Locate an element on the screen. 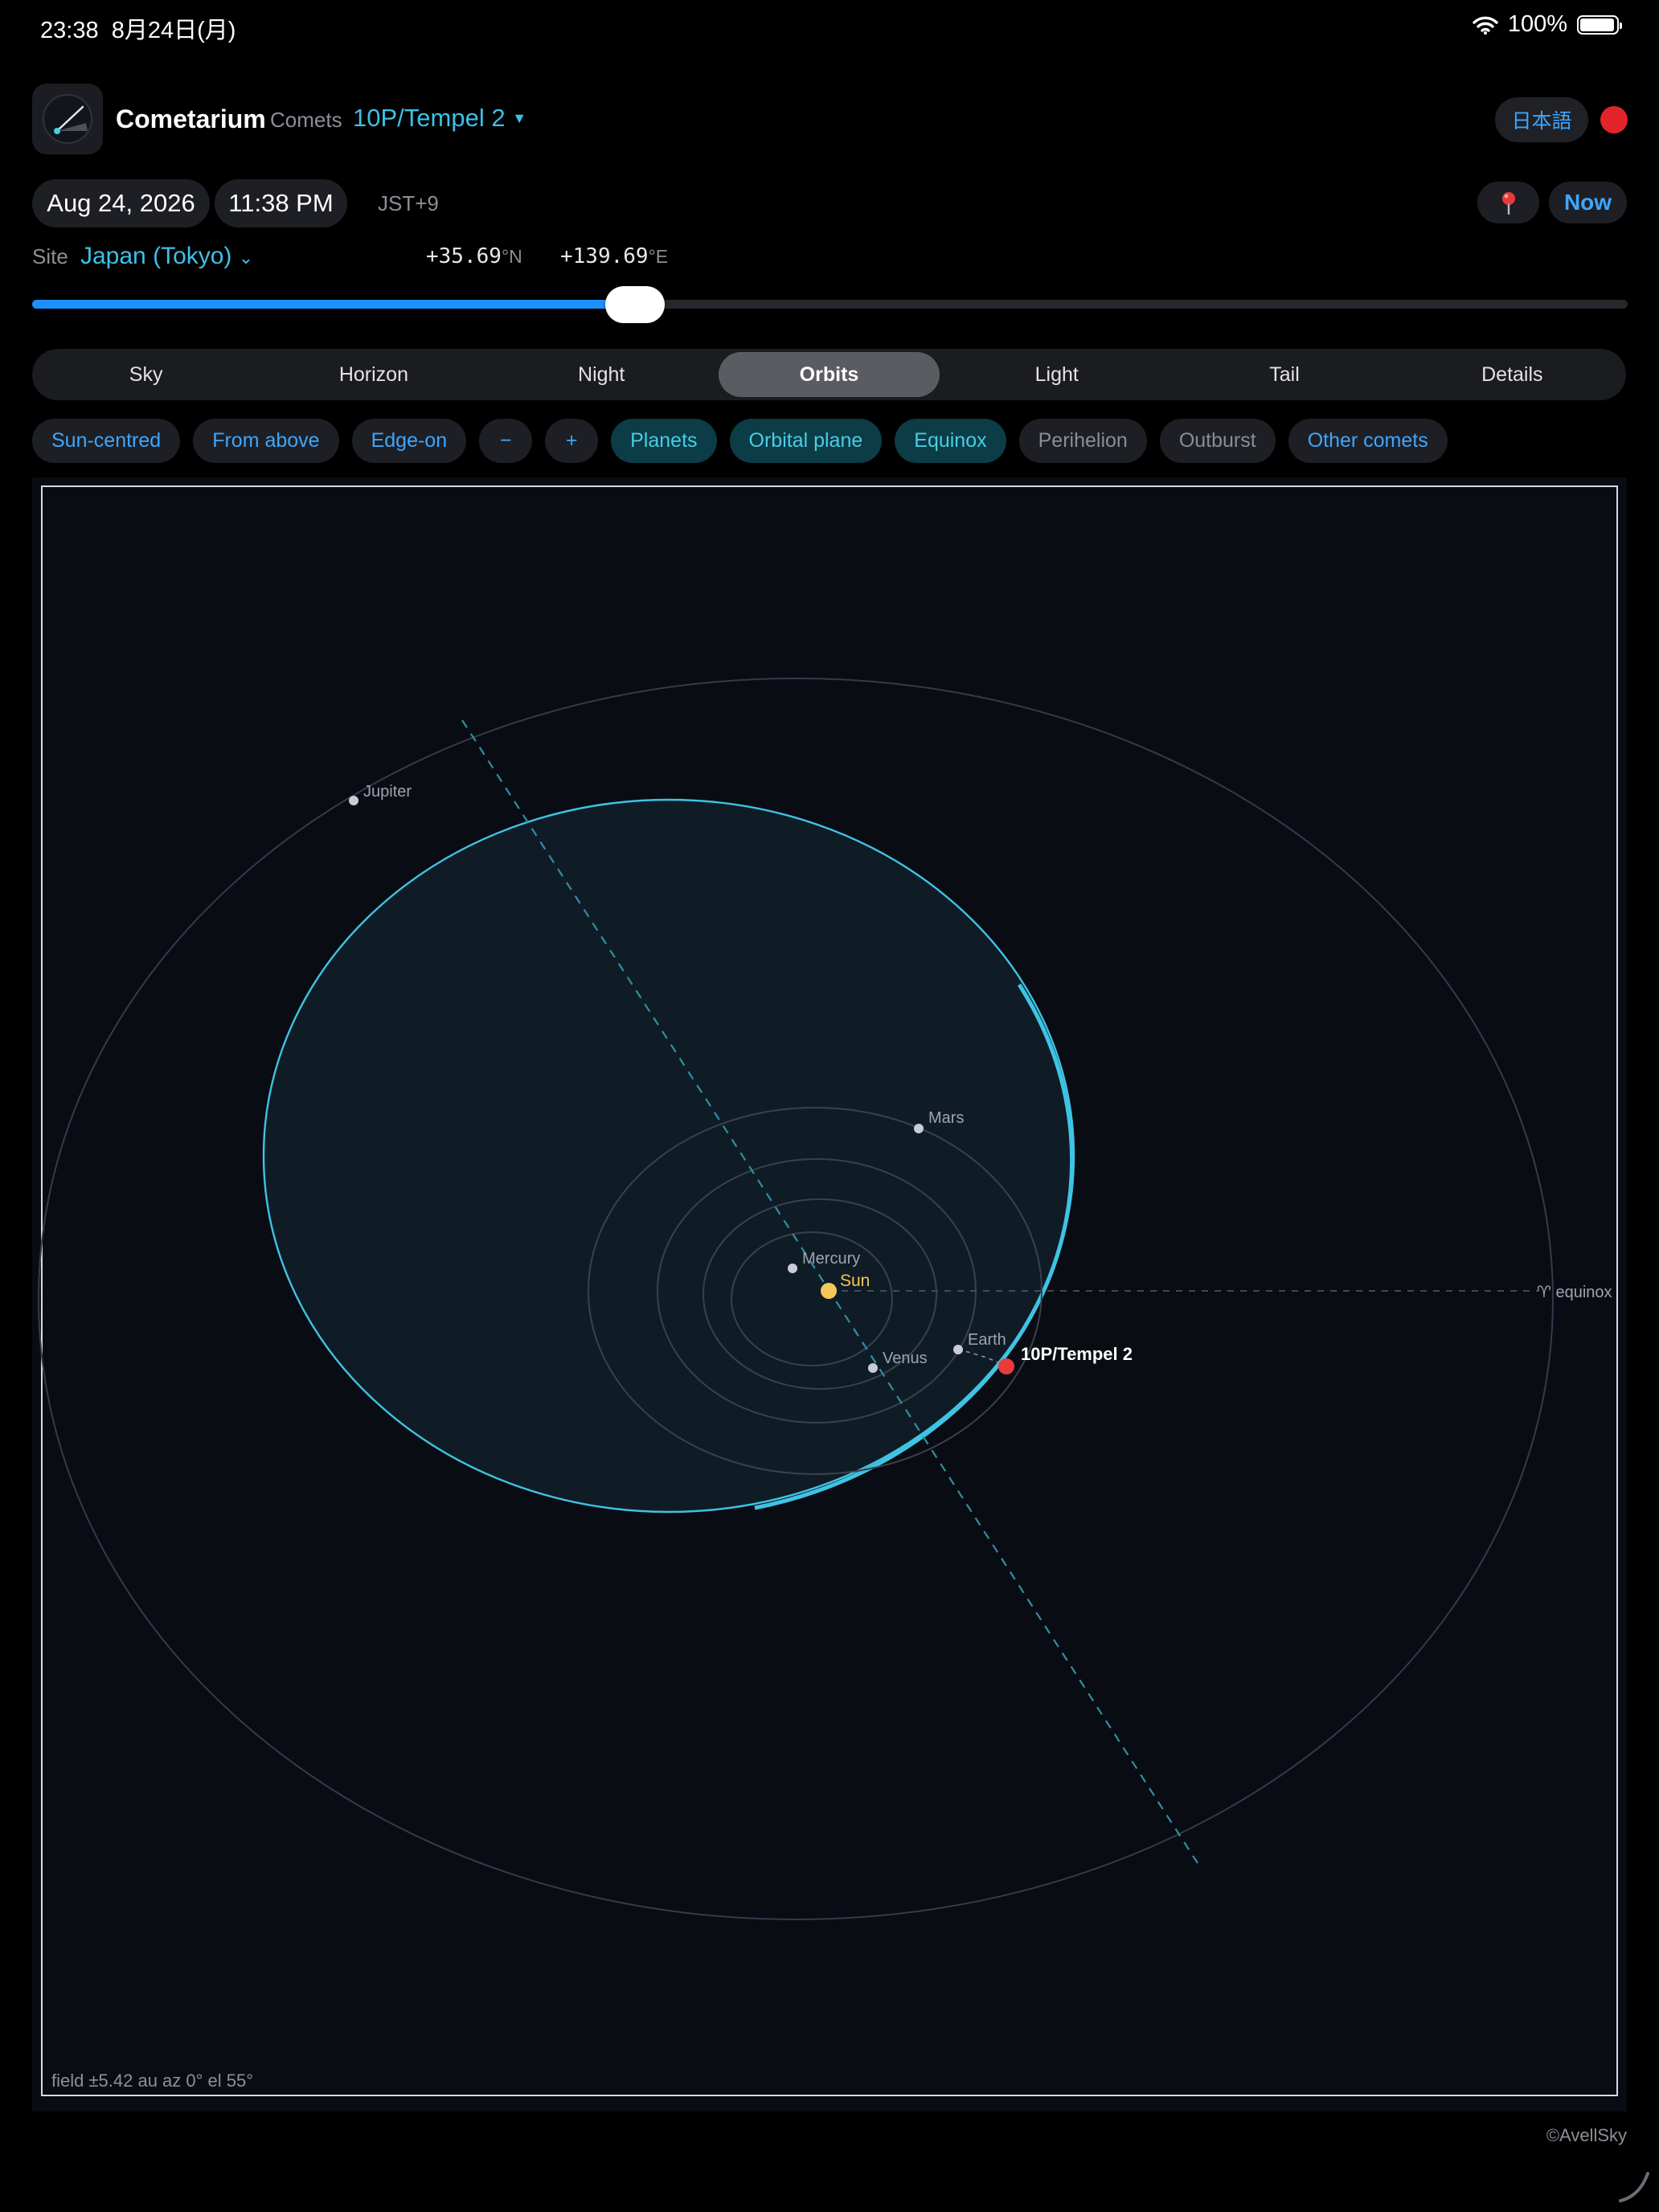 The height and width of the screenshot is (2212, 1659). site-selector-label: Japan (Tokyo) is located at coordinates (156, 256).